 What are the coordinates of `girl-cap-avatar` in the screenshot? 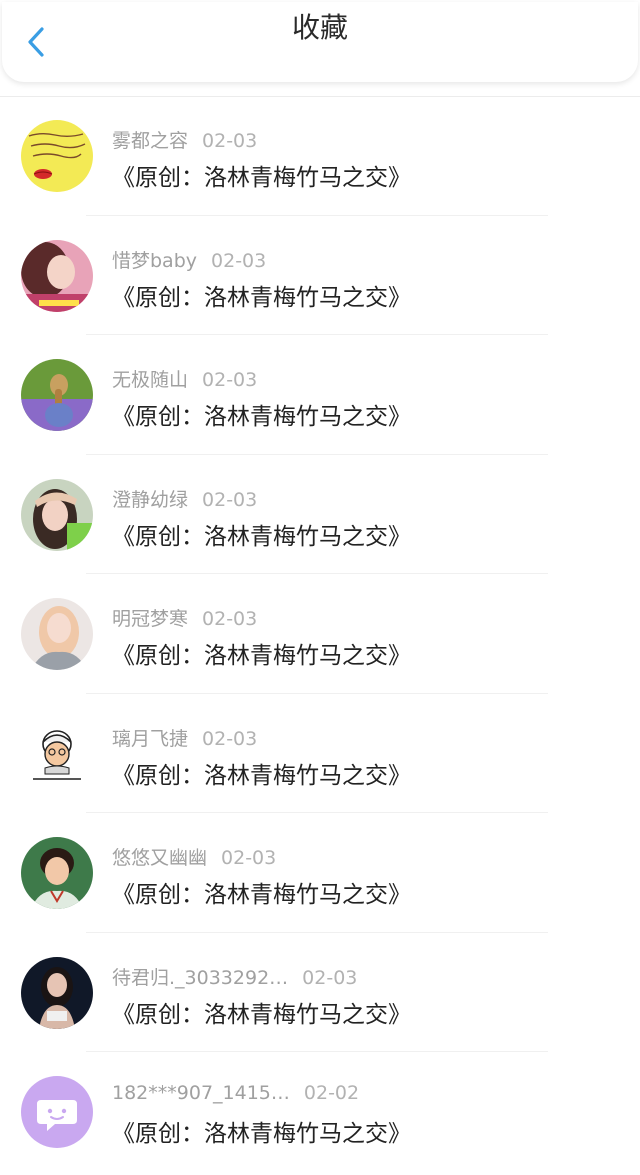 It's located at (57, 514).